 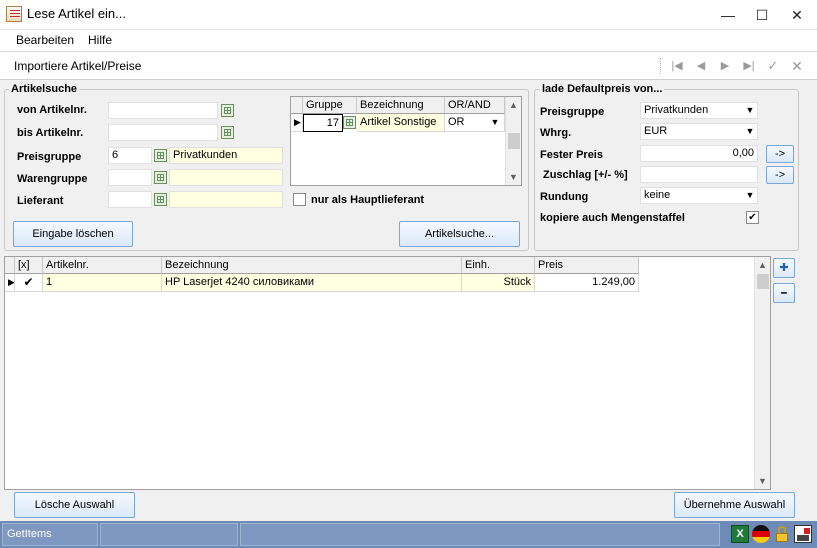 What do you see at coordinates (728, 15) in the screenshot?
I see `minimize-button: —` at bounding box center [728, 15].